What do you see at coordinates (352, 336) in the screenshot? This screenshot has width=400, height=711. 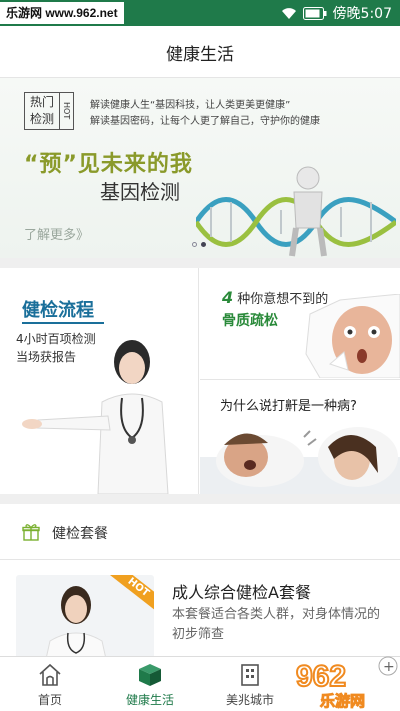 I see `surprised-face-illustration` at bounding box center [352, 336].